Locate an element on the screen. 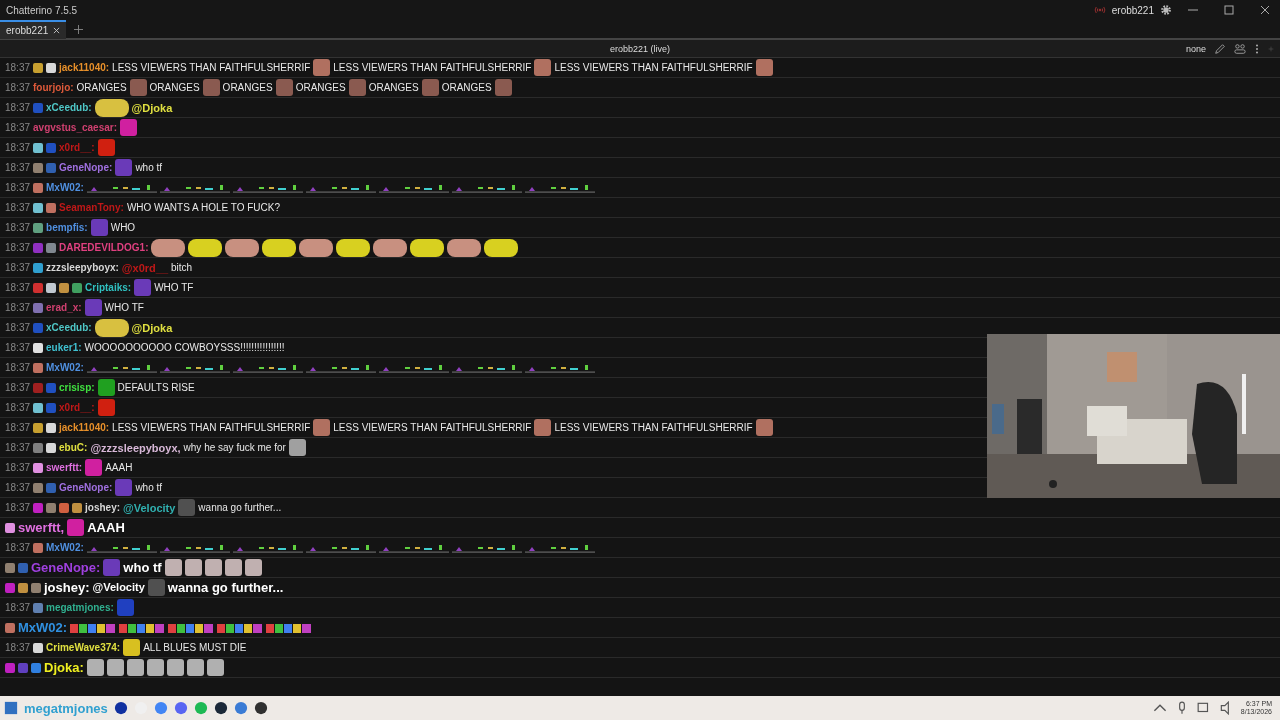 This screenshot has width=1280, height=720. message-text: WOOOOOOOOOO COWBOYSSS!!!!!!!!!!!!!!!! is located at coordinates (184, 347).